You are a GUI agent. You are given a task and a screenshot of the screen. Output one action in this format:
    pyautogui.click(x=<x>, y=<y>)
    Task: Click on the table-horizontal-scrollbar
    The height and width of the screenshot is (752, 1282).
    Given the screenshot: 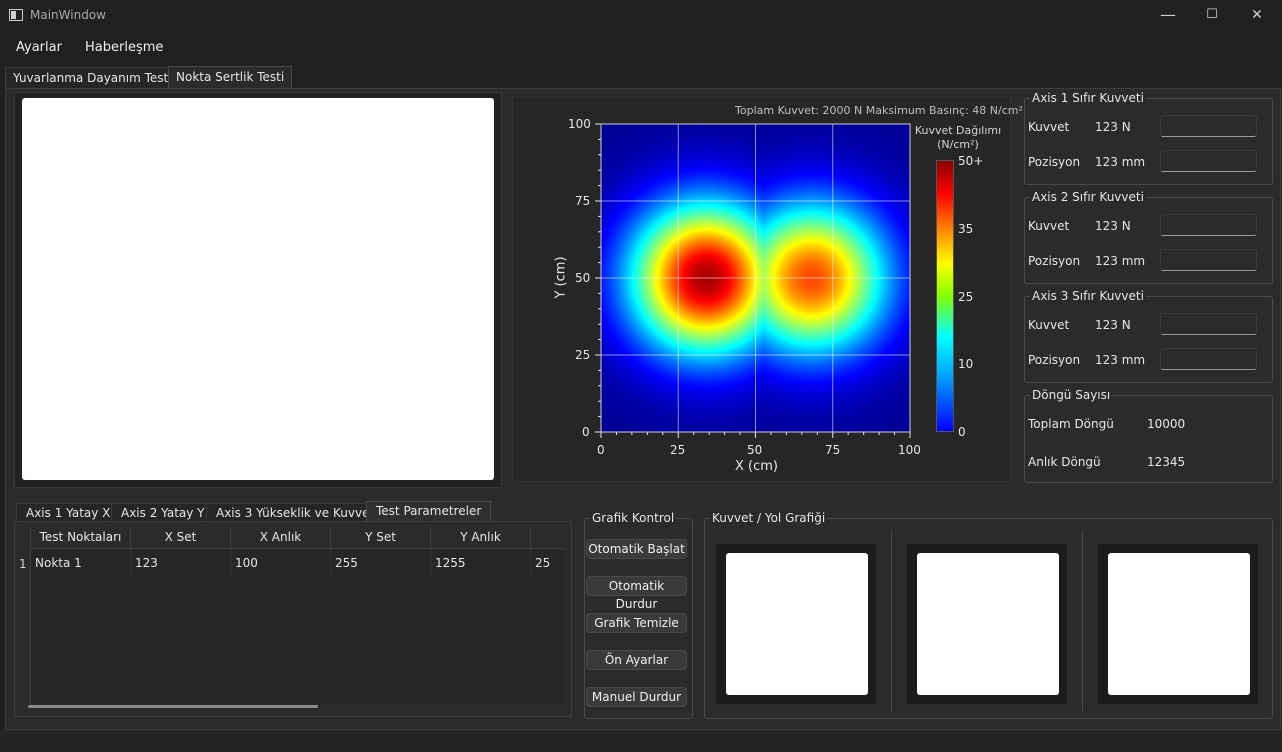 What is the action you would take?
    pyautogui.click(x=173, y=706)
    